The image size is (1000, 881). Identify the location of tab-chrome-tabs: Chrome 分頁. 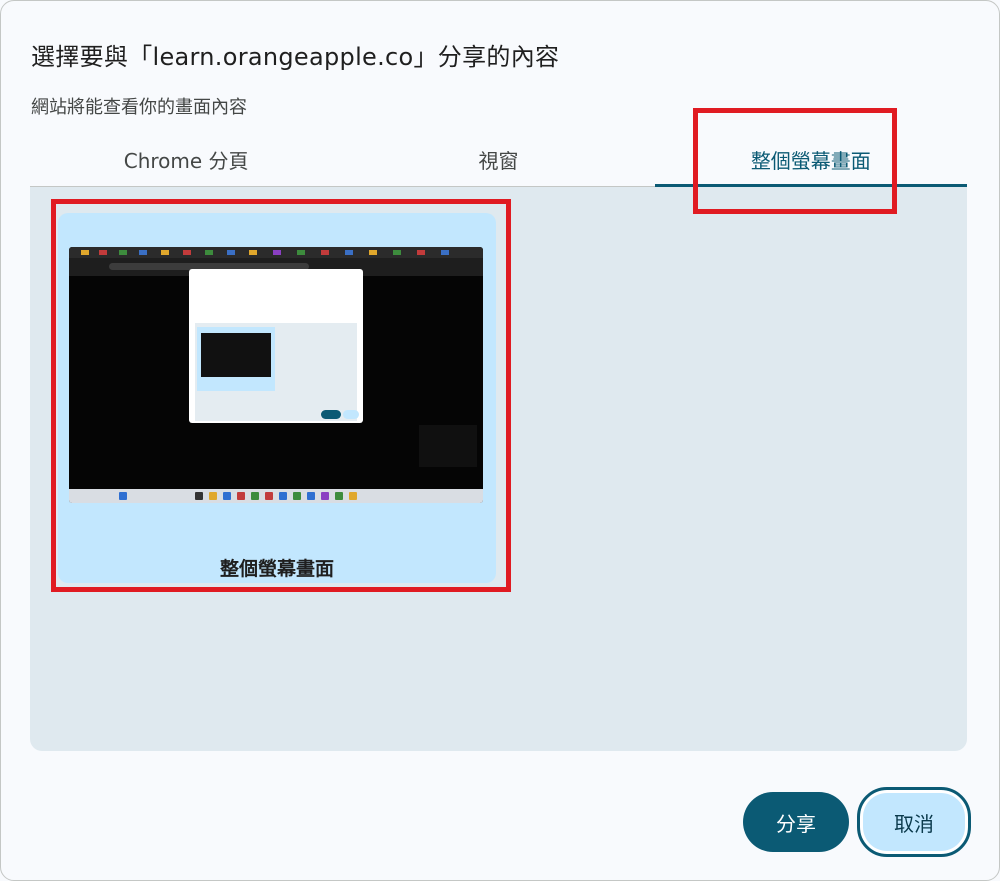
(186, 160).